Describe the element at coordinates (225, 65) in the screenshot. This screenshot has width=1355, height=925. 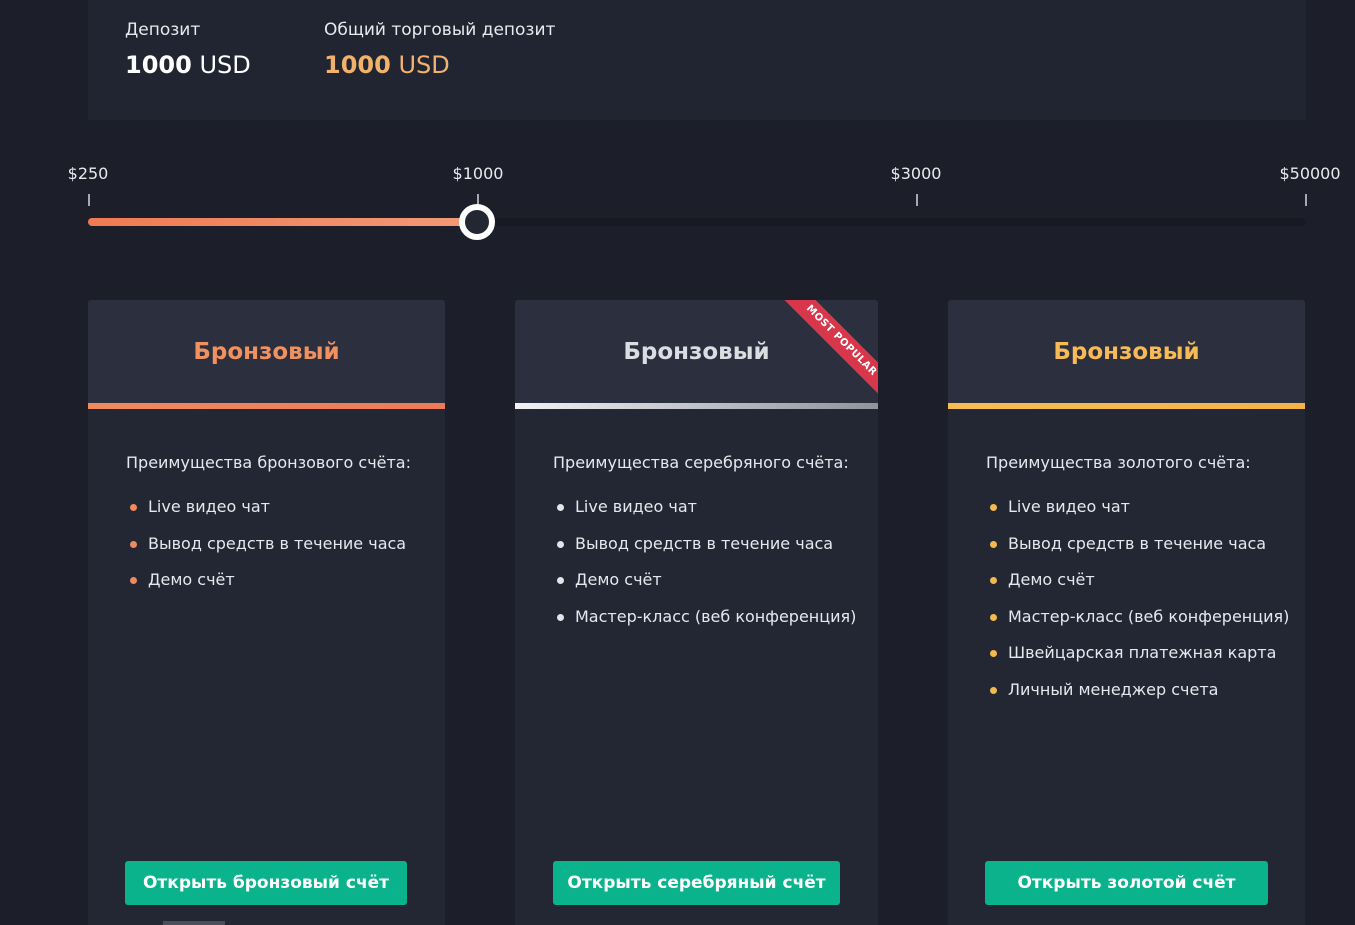
I see `deposit-currency: USD` at that location.